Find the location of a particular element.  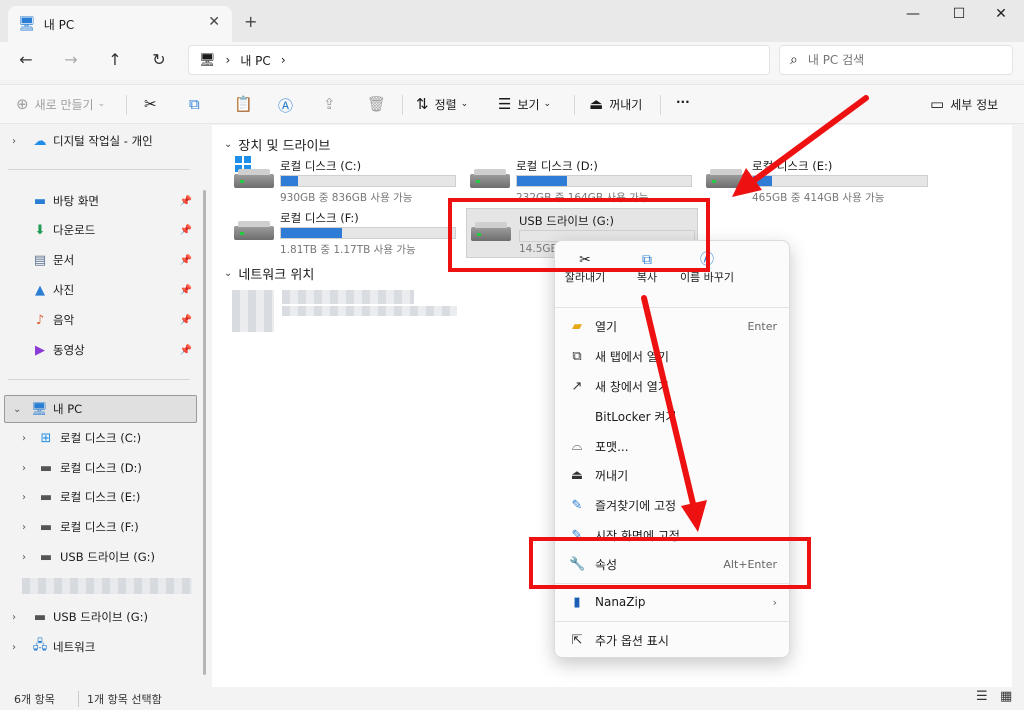

sidebar-item-label: 다운로드 is located at coordinates (74, 230).